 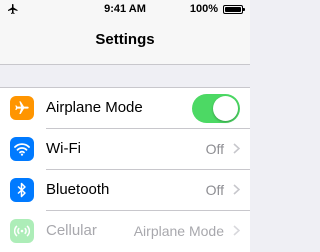 I want to click on bluetooth-icon, so click(x=22, y=190).